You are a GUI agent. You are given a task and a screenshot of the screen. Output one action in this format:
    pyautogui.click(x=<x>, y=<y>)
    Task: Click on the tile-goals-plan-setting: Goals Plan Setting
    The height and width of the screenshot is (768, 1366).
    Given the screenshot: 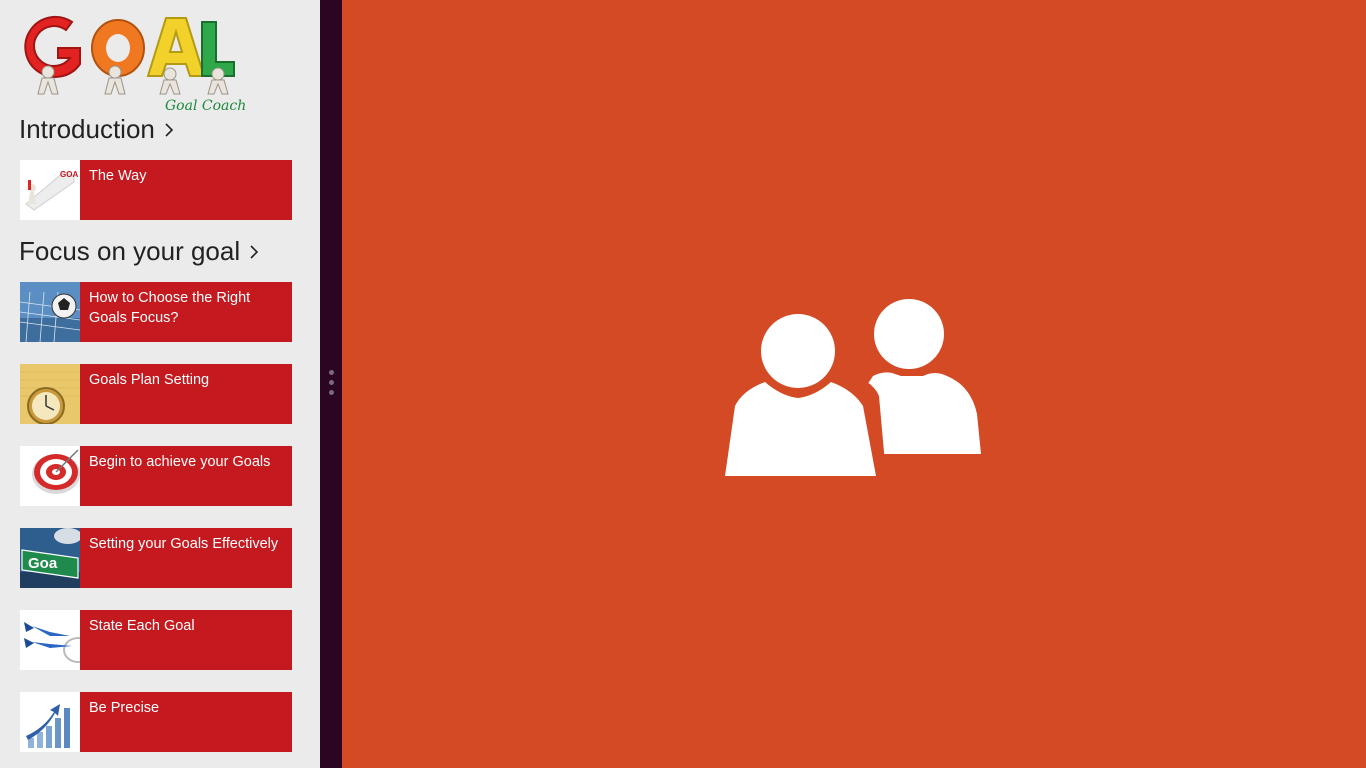 What is the action you would take?
    pyautogui.click(x=156, y=394)
    